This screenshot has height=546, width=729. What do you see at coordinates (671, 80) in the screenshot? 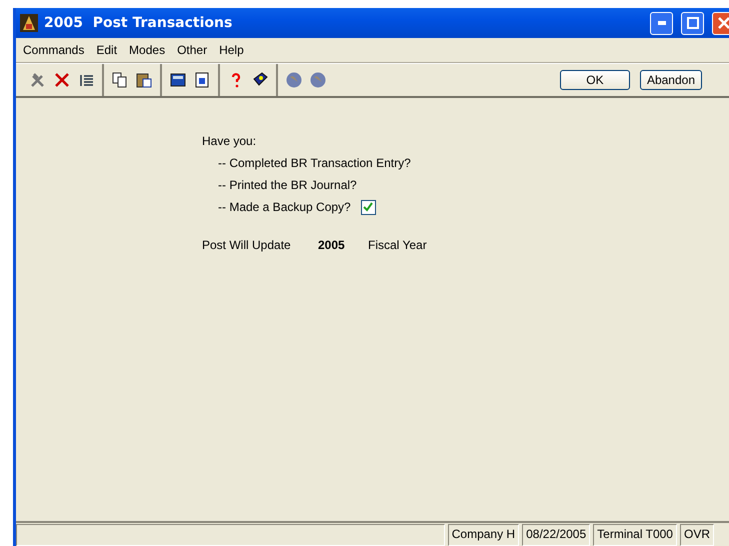
I see `abandon-button: Abandon` at bounding box center [671, 80].